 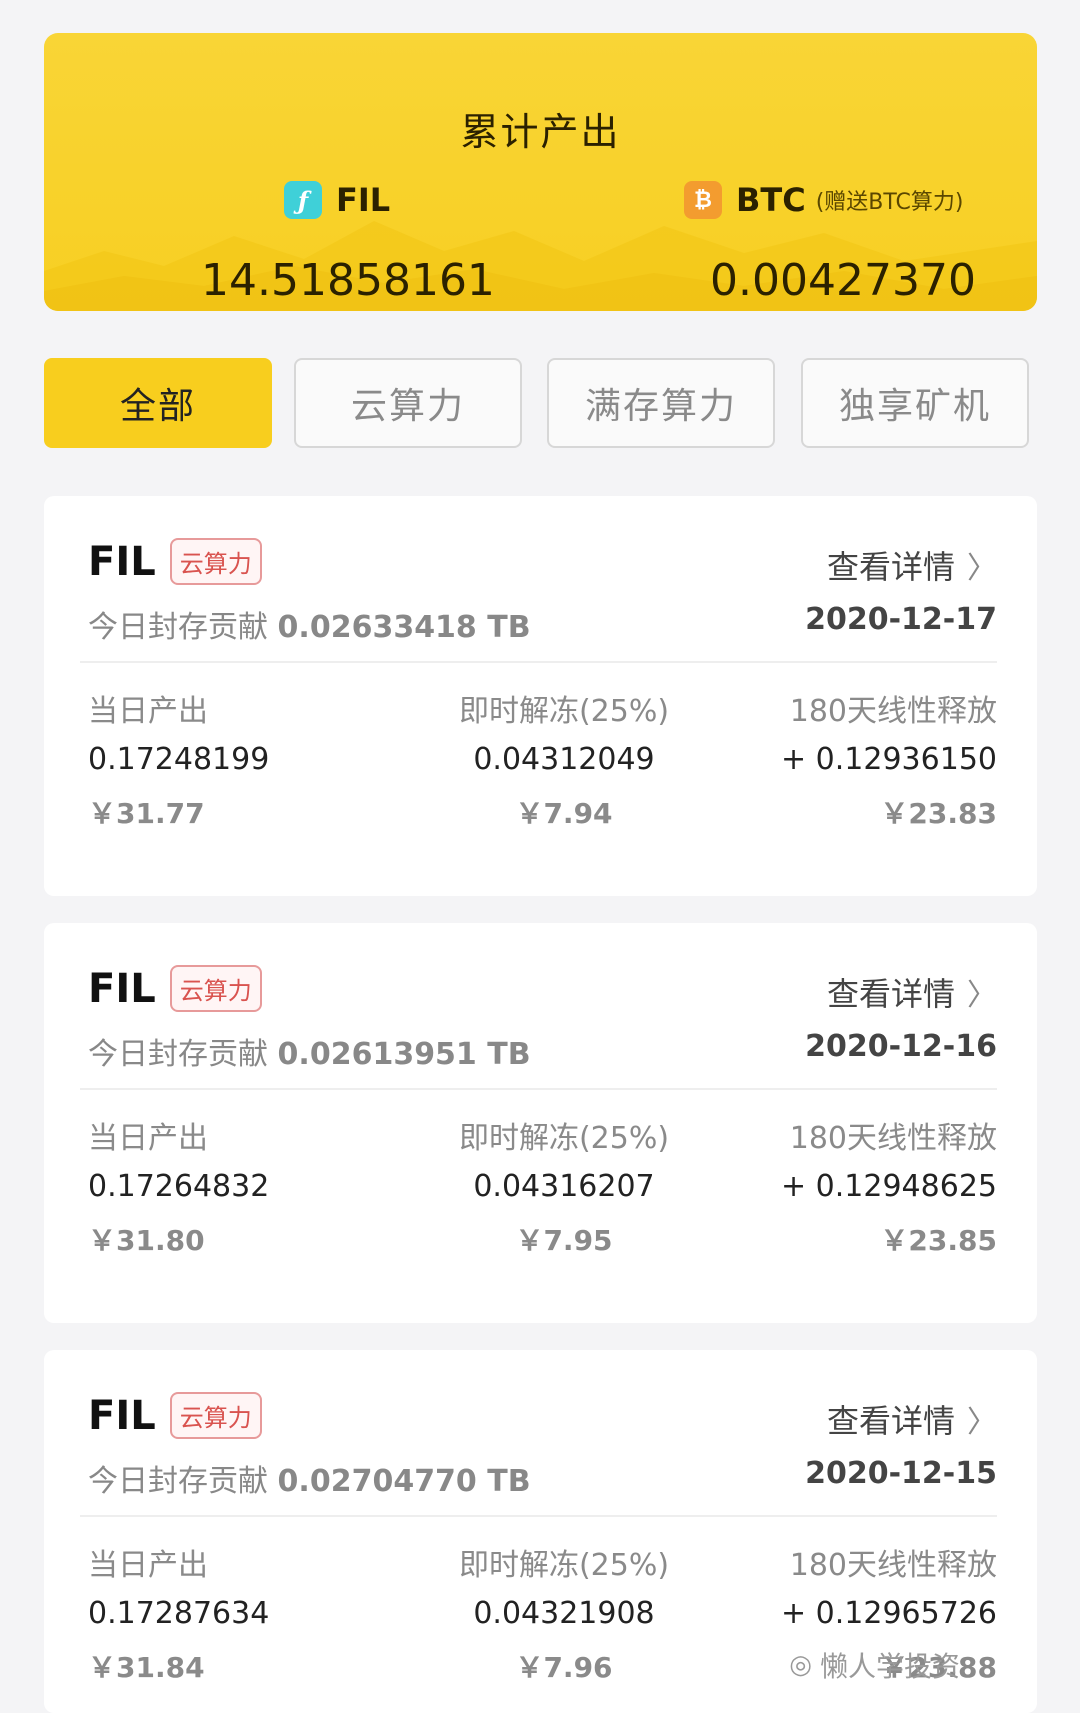 What do you see at coordinates (889, 1666) in the screenshot?
I see `watermark-text: 懒人学投资` at bounding box center [889, 1666].